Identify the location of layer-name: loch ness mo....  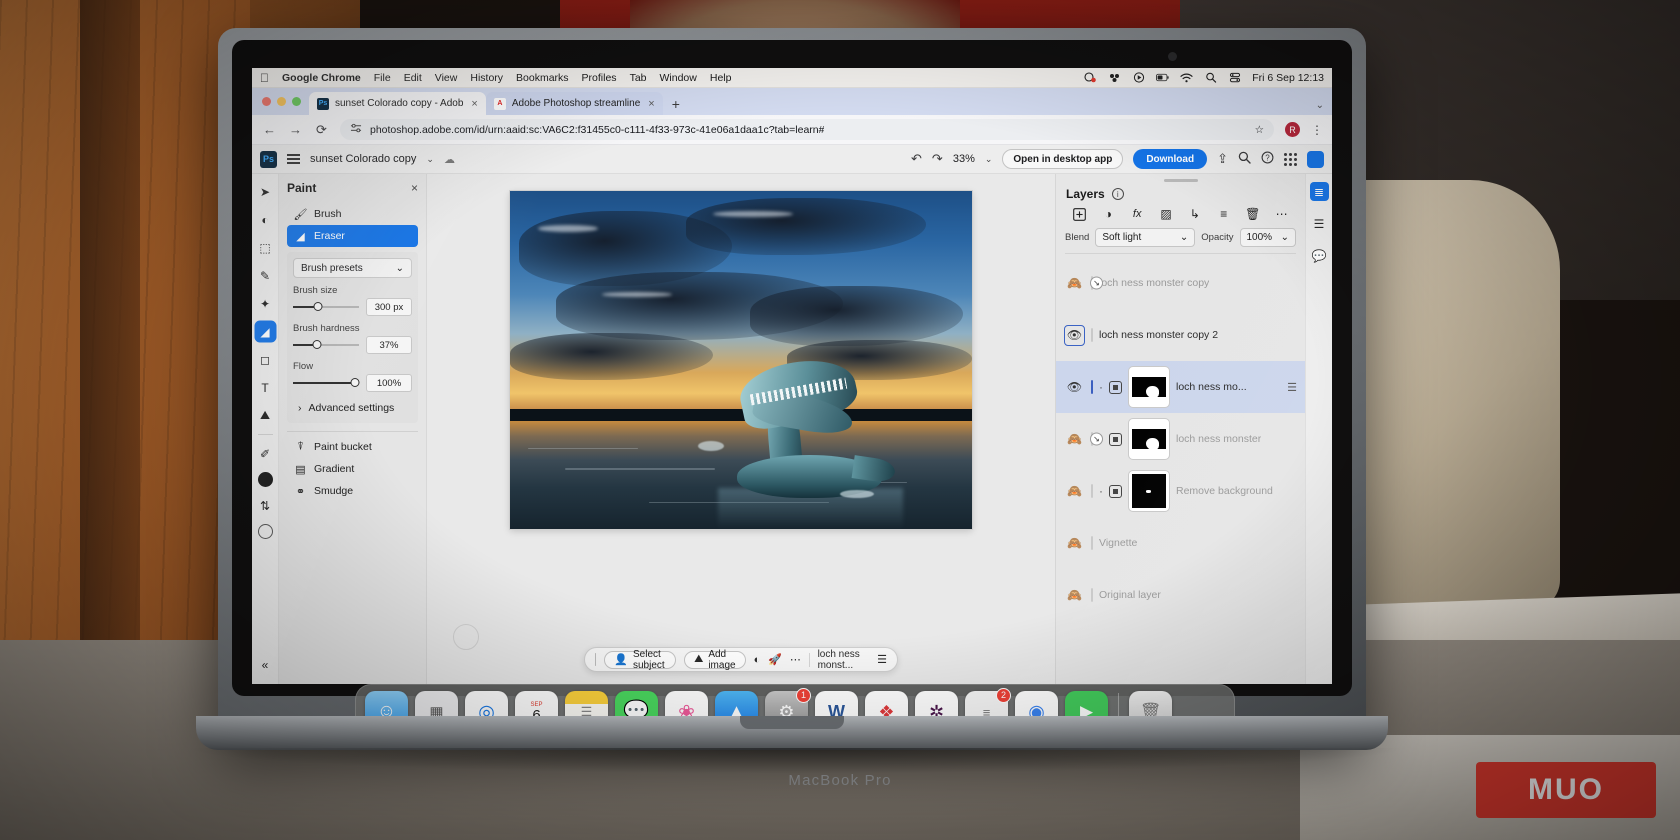
(1211, 387).